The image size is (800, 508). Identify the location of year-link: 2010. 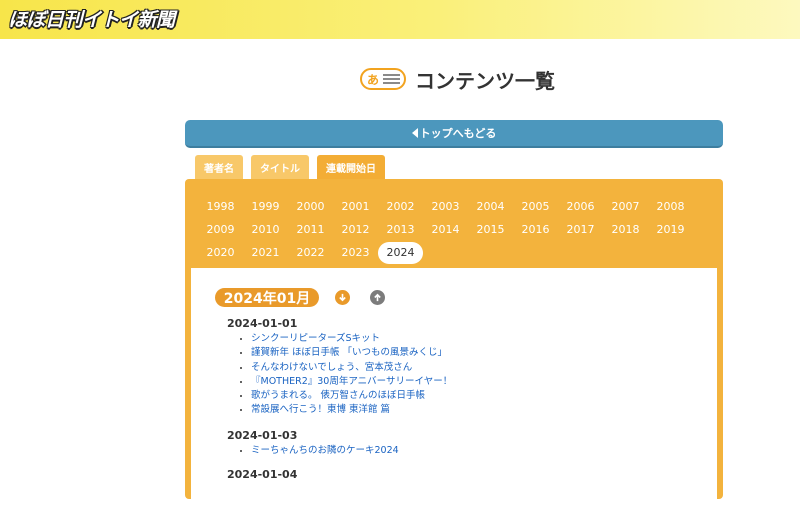
(265, 230).